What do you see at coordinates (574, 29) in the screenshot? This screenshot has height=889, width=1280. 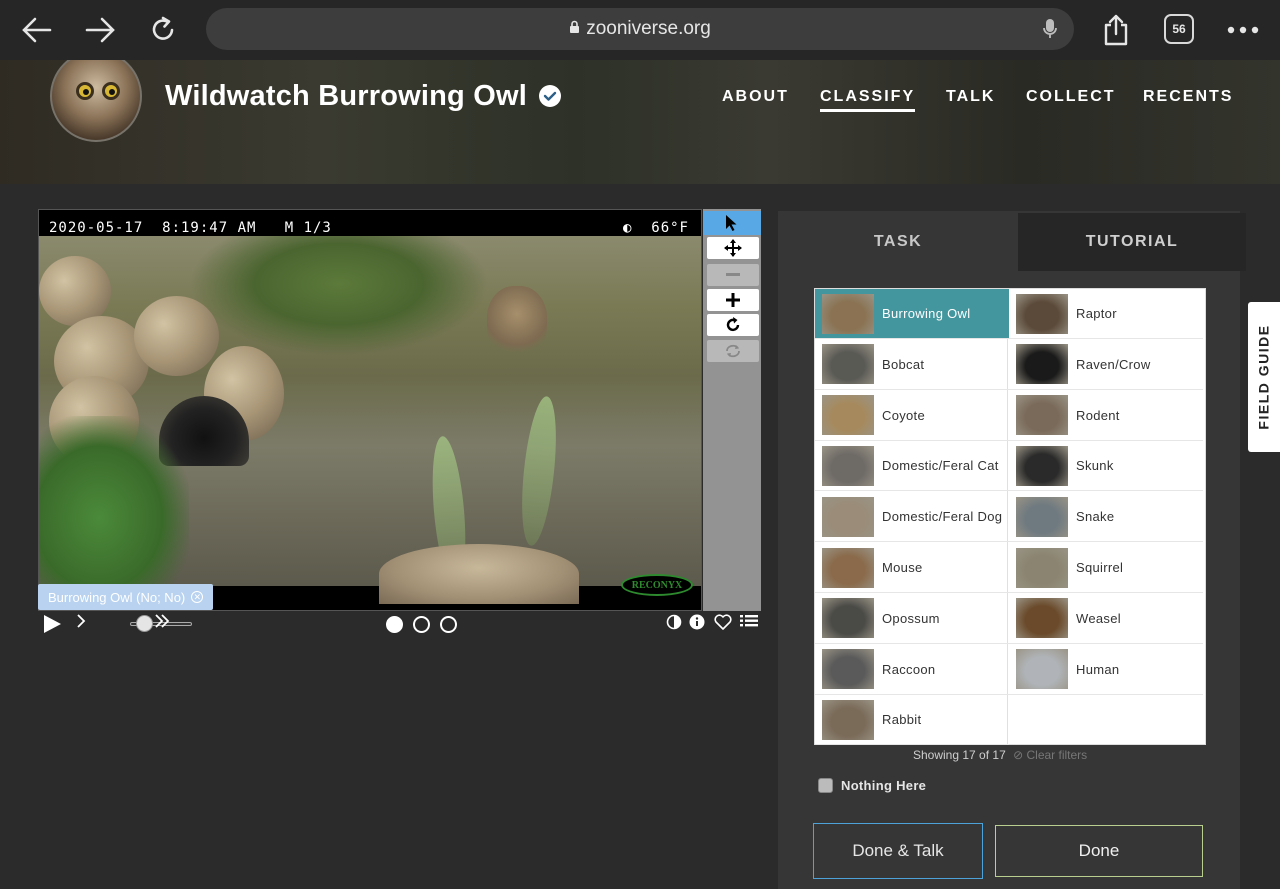 I see `lock-icon` at bounding box center [574, 29].